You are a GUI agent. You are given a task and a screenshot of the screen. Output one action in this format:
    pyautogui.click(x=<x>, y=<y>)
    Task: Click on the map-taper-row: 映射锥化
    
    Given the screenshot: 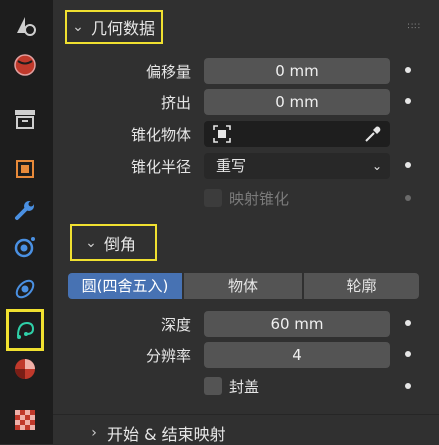 What is the action you would take?
    pyautogui.click(x=246, y=199)
    